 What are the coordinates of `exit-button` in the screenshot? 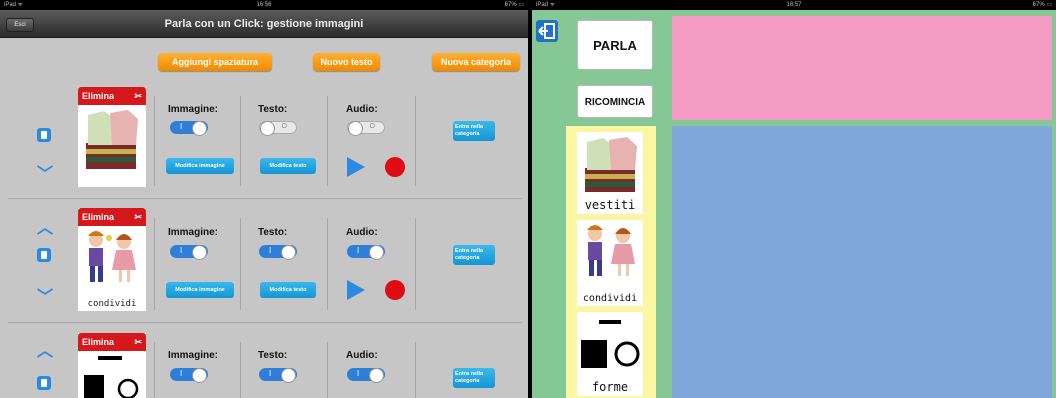 It's located at (547, 31).